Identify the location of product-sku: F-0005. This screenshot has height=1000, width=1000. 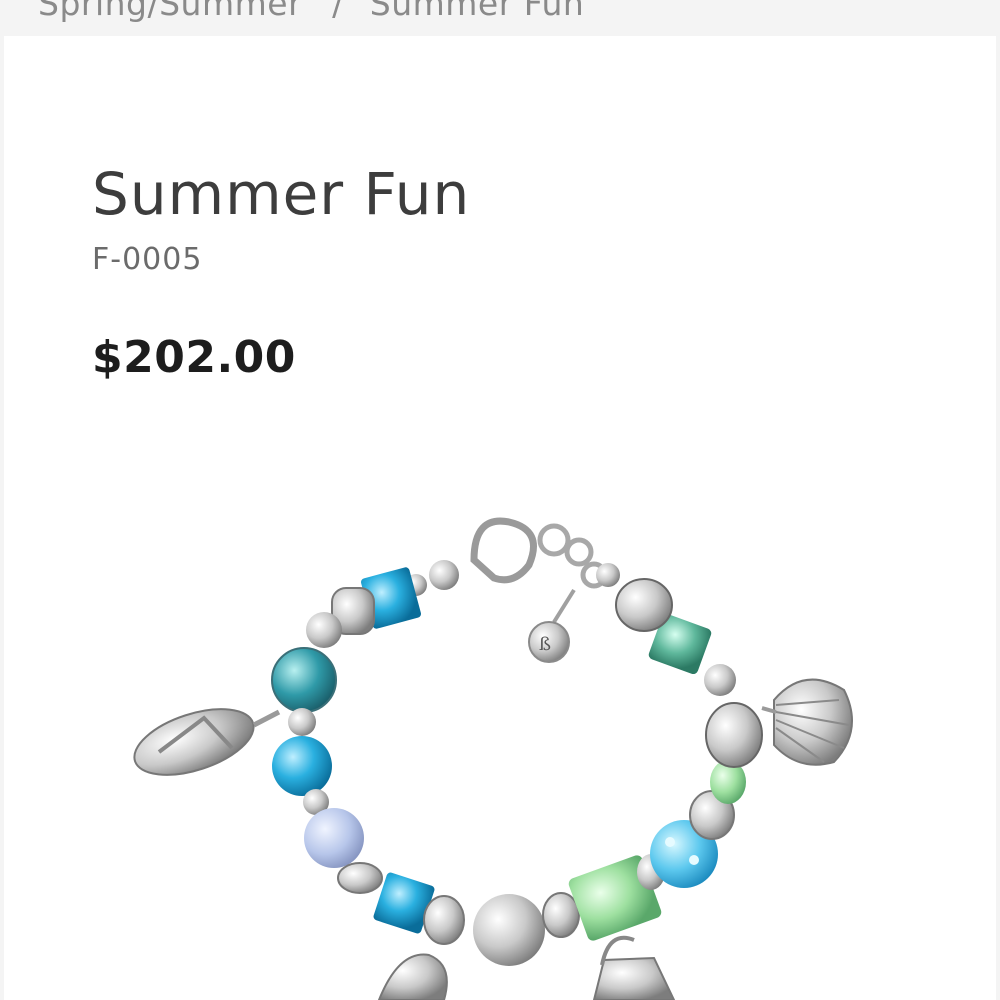
(147, 259).